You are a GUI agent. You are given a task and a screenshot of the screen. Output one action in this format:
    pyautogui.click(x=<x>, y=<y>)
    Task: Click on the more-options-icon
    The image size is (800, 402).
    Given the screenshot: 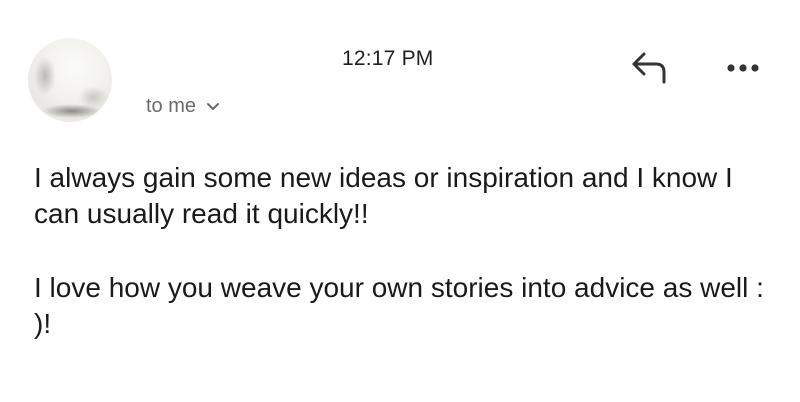 What is the action you would take?
    pyautogui.click(x=743, y=68)
    